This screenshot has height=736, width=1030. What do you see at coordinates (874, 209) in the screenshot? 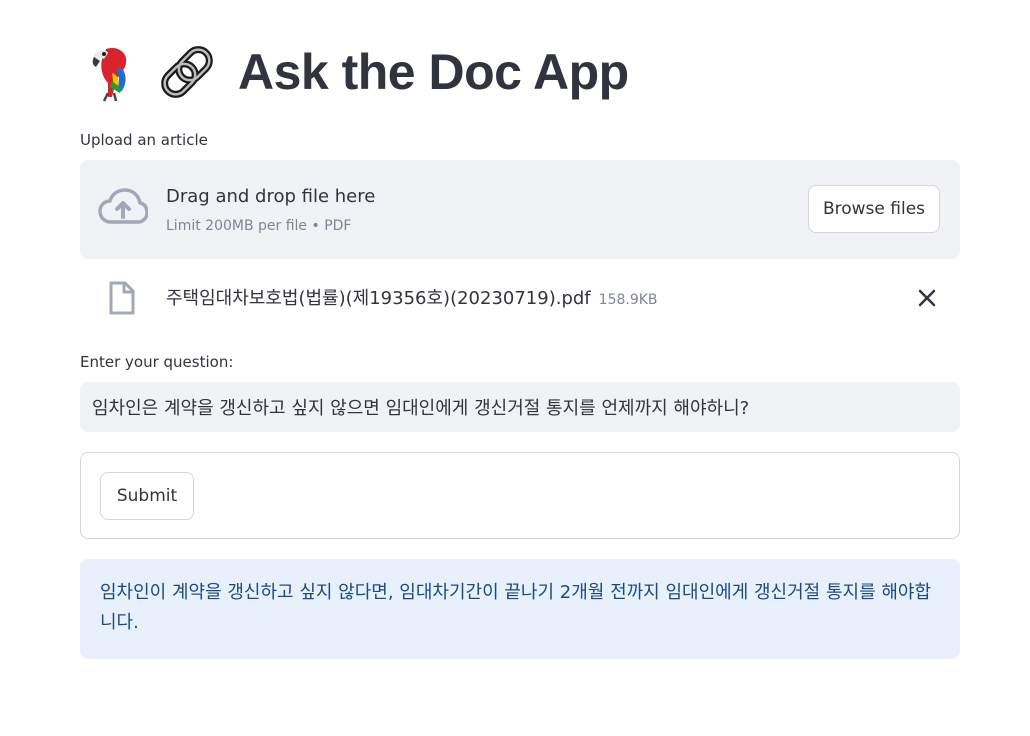
I see `browse-files-button: Browse files` at bounding box center [874, 209].